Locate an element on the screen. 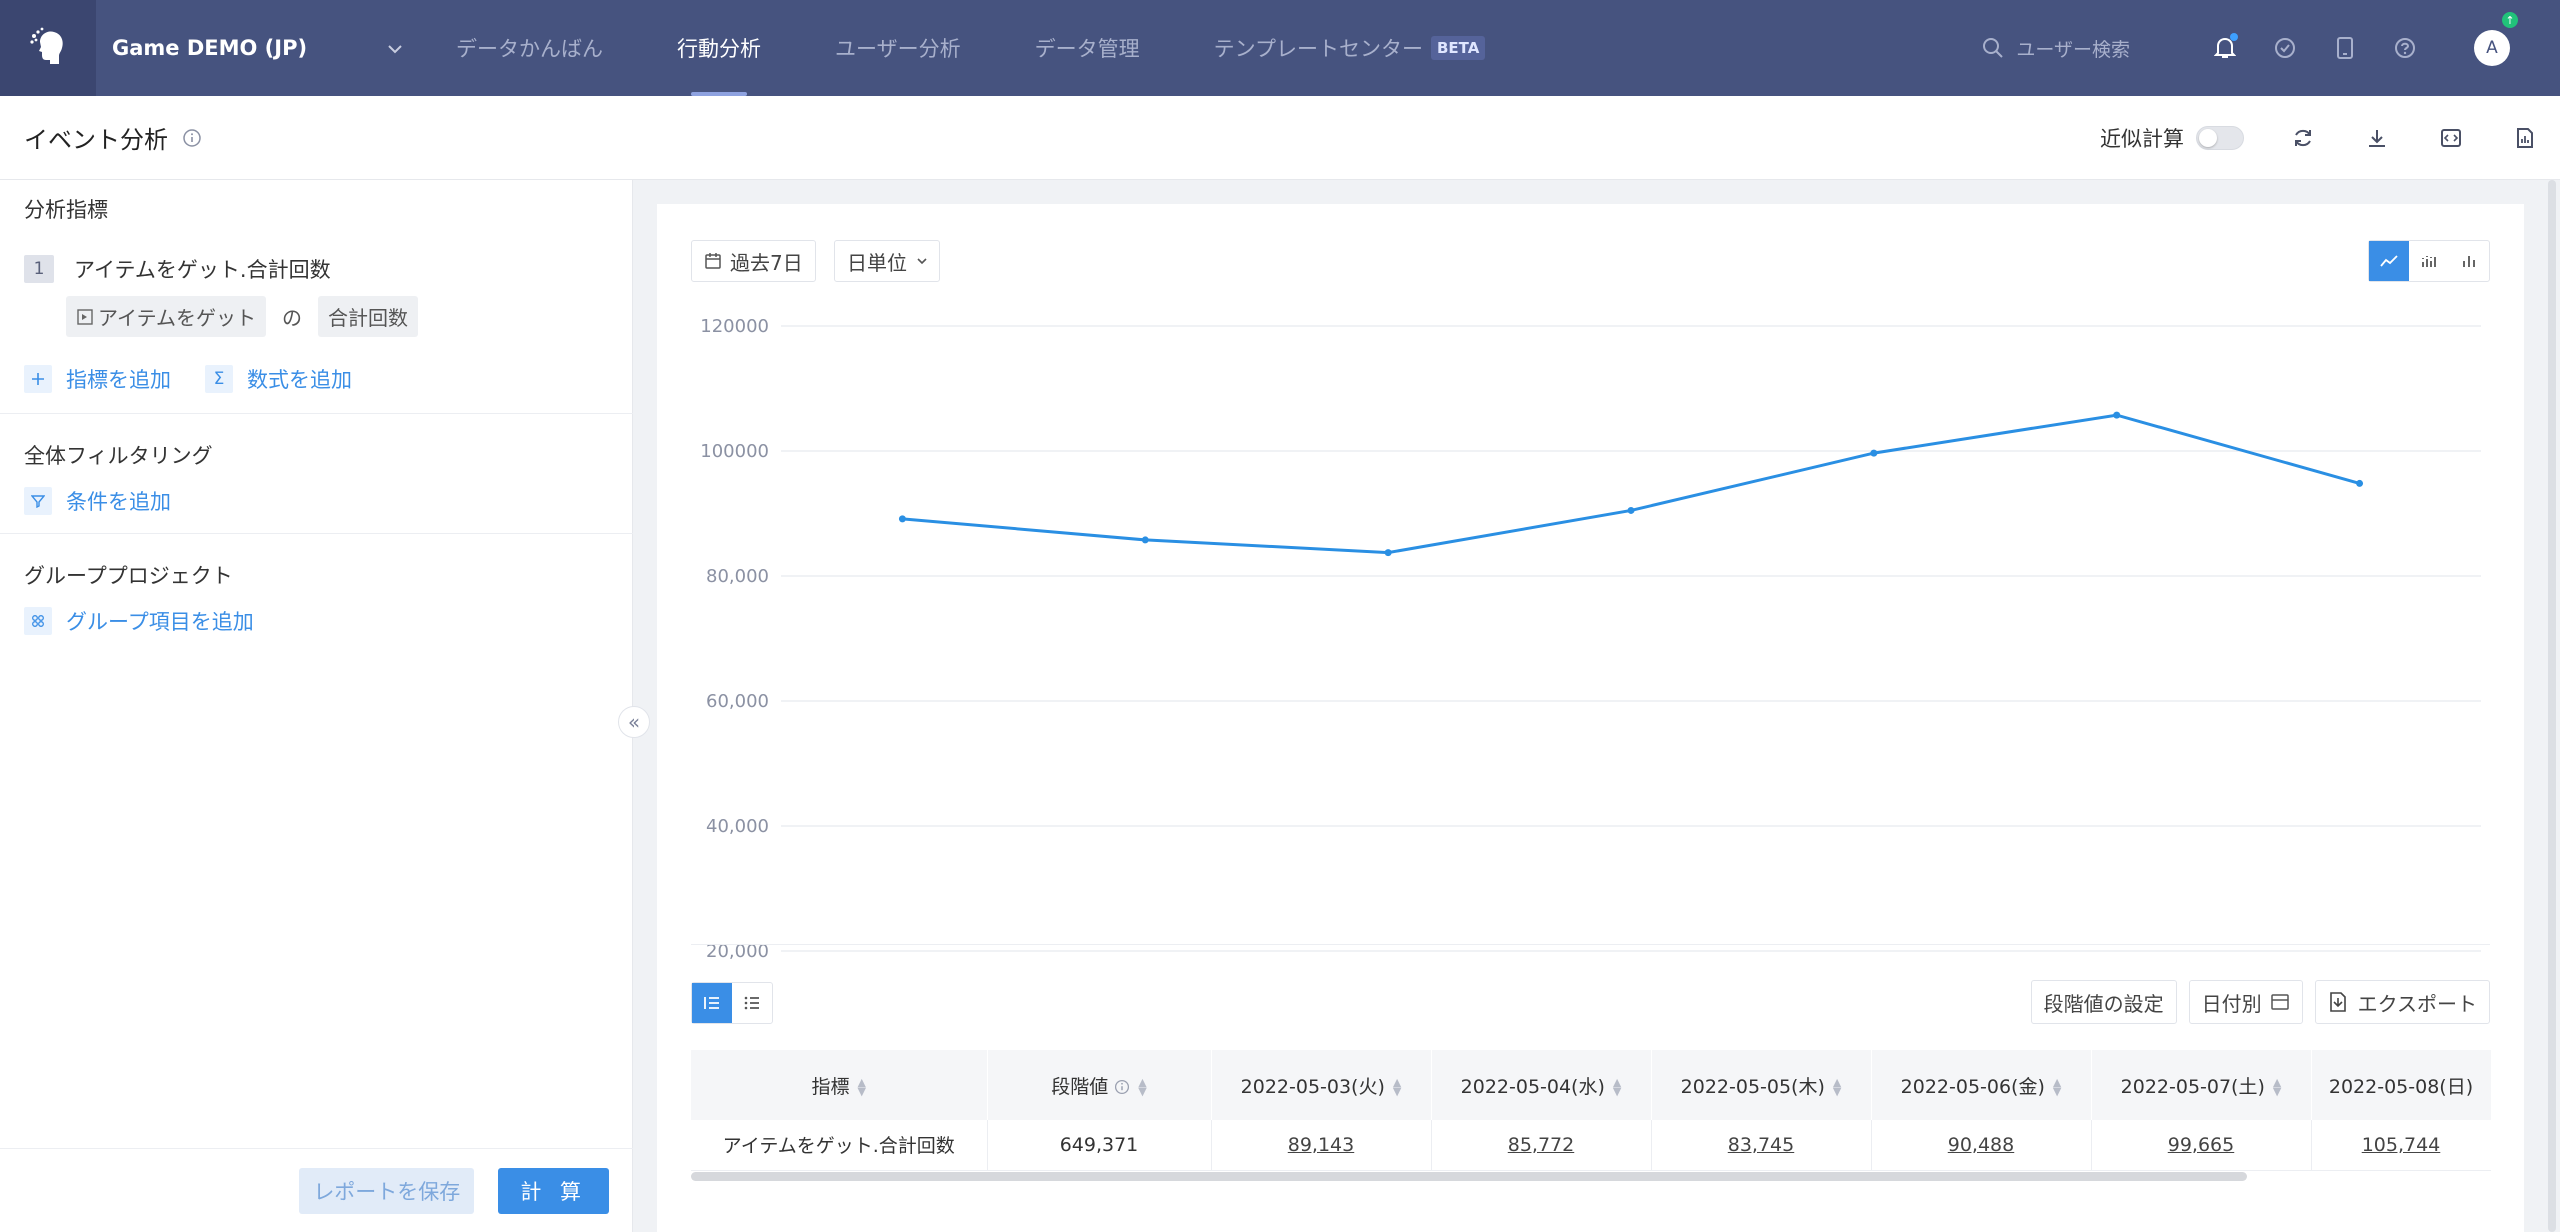 Image resolution: width=2560 pixels, height=1232 pixels. header-label: 2022-05-08(日) is located at coordinates (2401, 1086).